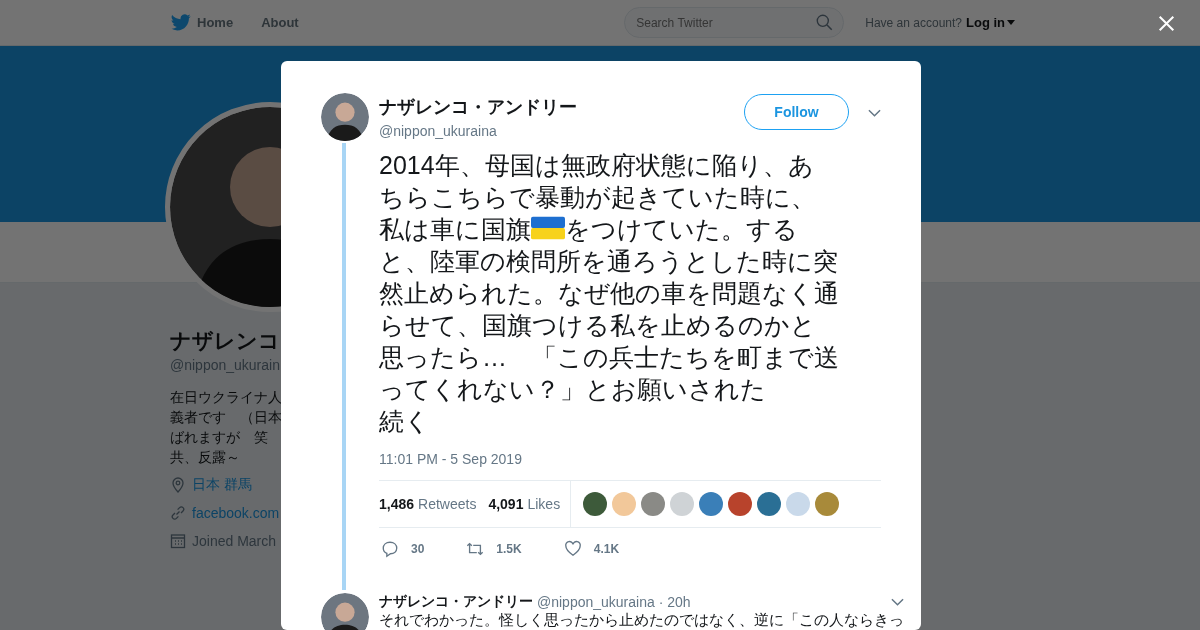  Describe the element at coordinates (390, 549) in the screenshot. I see `reply-icon` at that location.